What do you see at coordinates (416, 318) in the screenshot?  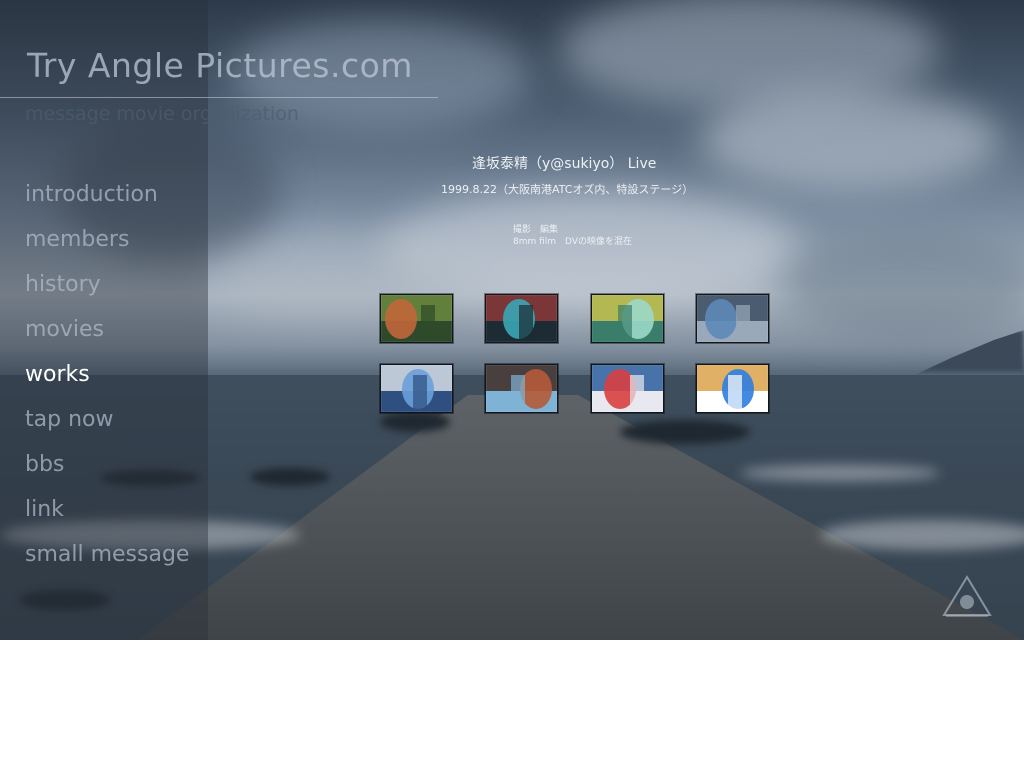 I see `thumb-guitar-closeup` at bounding box center [416, 318].